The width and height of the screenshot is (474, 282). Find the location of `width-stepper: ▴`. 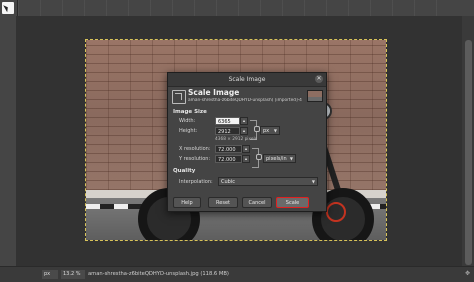

width-stepper: ▴ is located at coordinates (244, 121).